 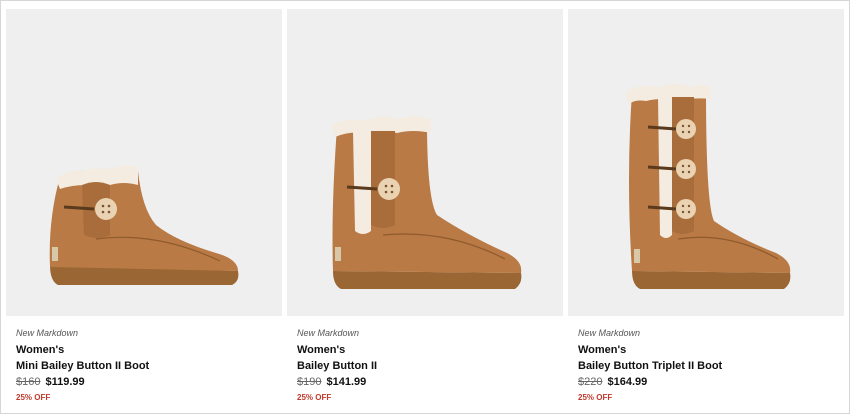 I want to click on price-row: $190 $141.99, so click(x=430, y=382).